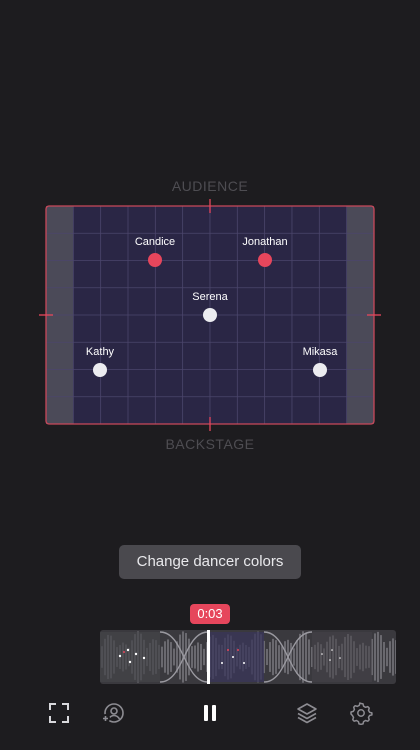 The height and width of the screenshot is (750, 420). I want to click on pause-icon, so click(210, 713).